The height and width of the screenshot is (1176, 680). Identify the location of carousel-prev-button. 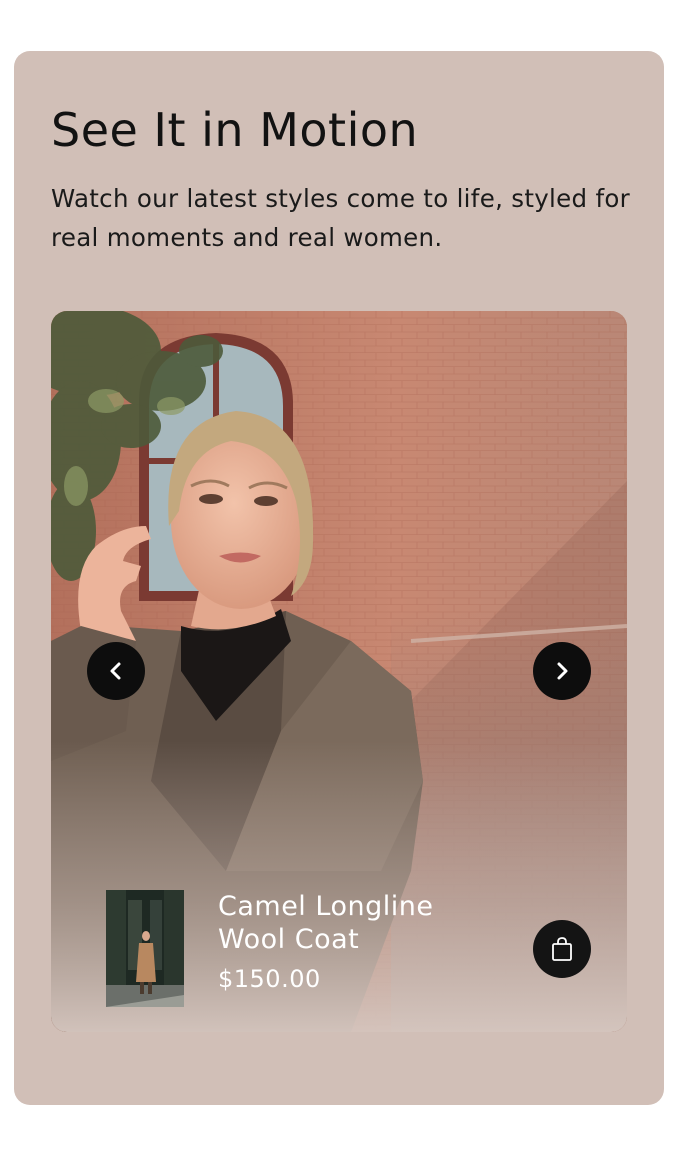
(116, 671).